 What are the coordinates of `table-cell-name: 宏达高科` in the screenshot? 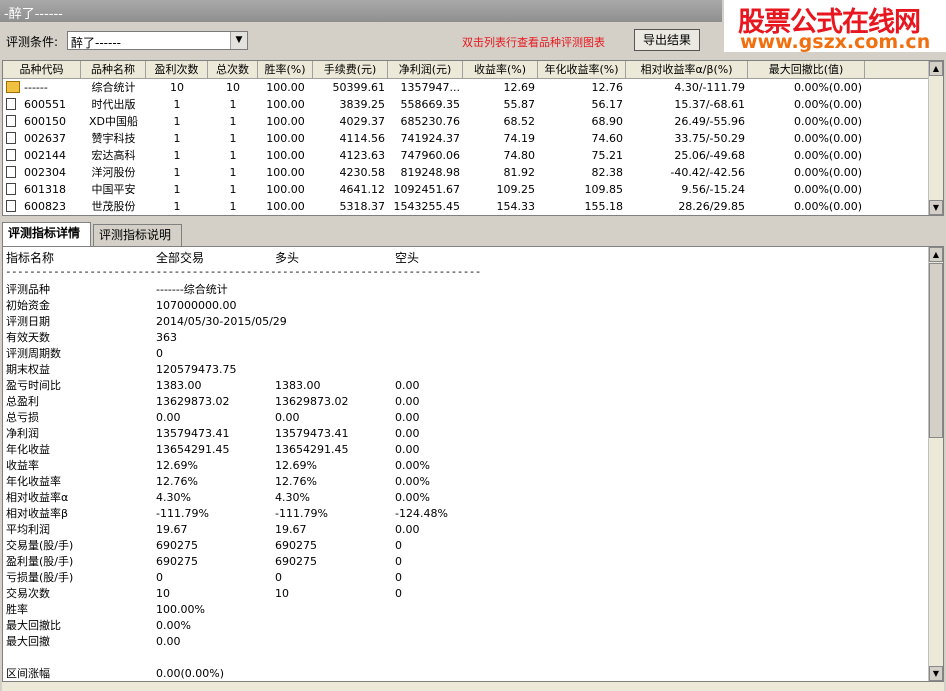 It's located at (113, 155).